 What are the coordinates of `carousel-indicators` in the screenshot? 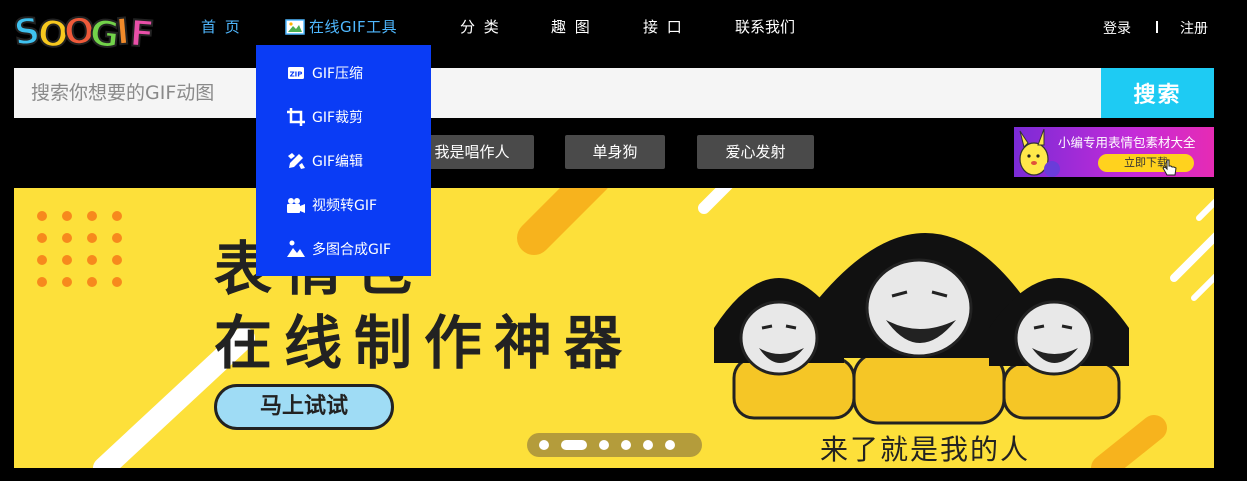 It's located at (614, 445).